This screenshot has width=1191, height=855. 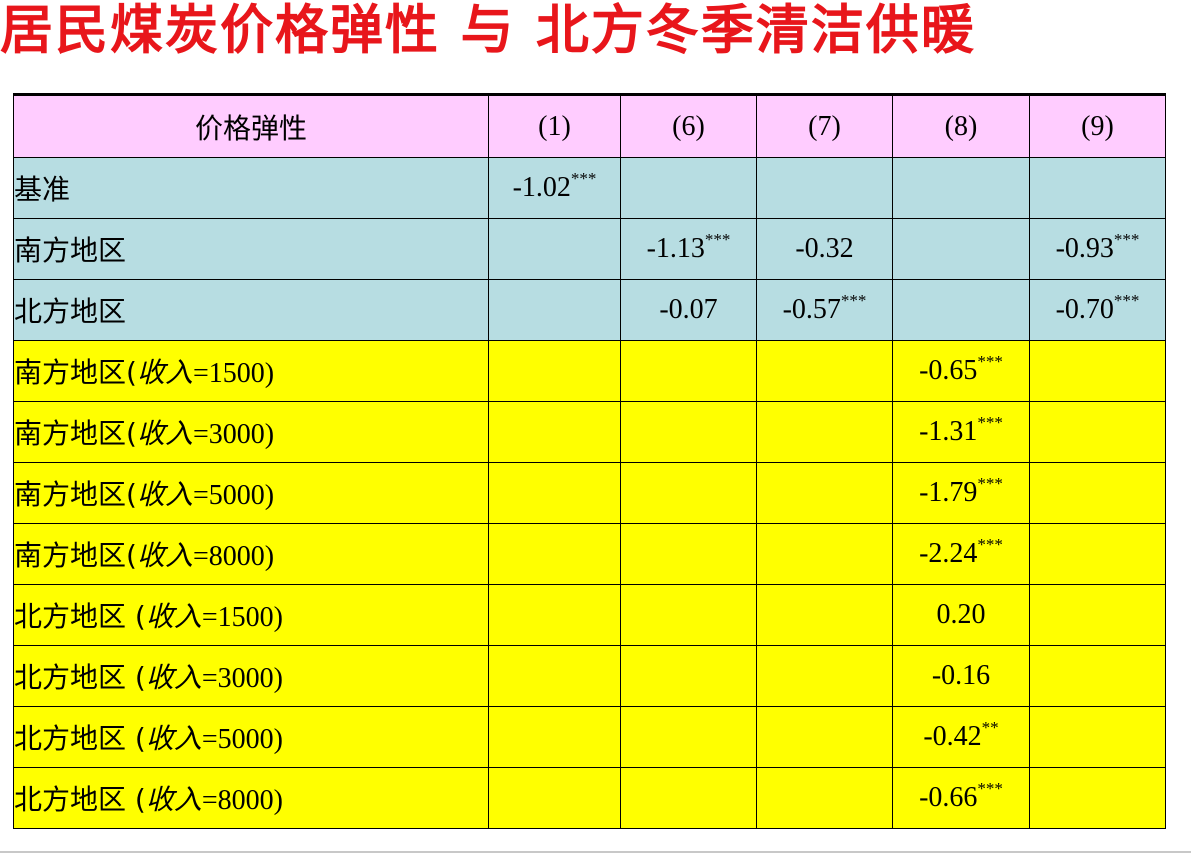 What do you see at coordinates (1097, 125) in the screenshot?
I see `header-col-9: (9)` at bounding box center [1097, 125].